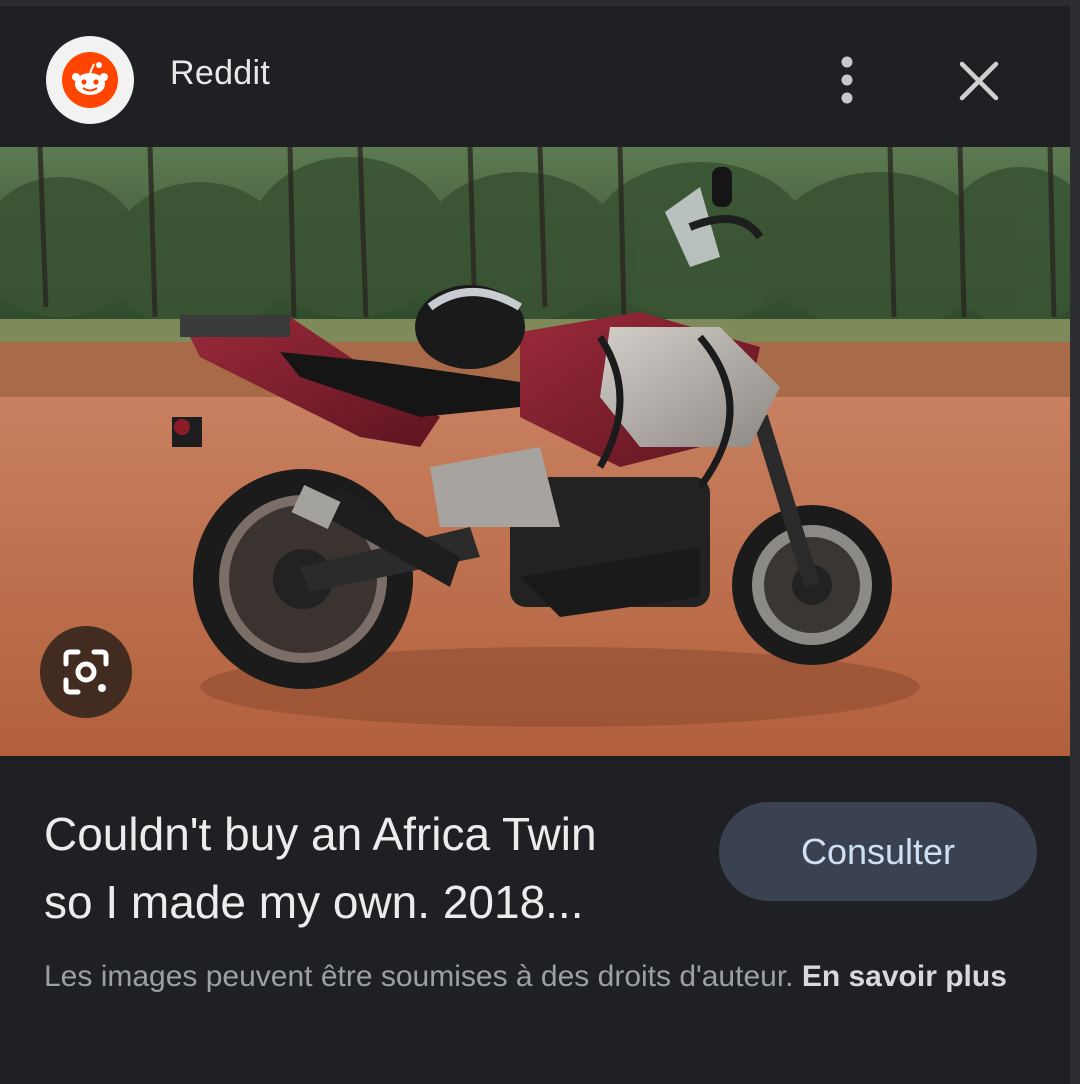 The height and width of the screenshot is (1084, 1080). I want to click on viewer-header: Reddit, so click(535, 76).